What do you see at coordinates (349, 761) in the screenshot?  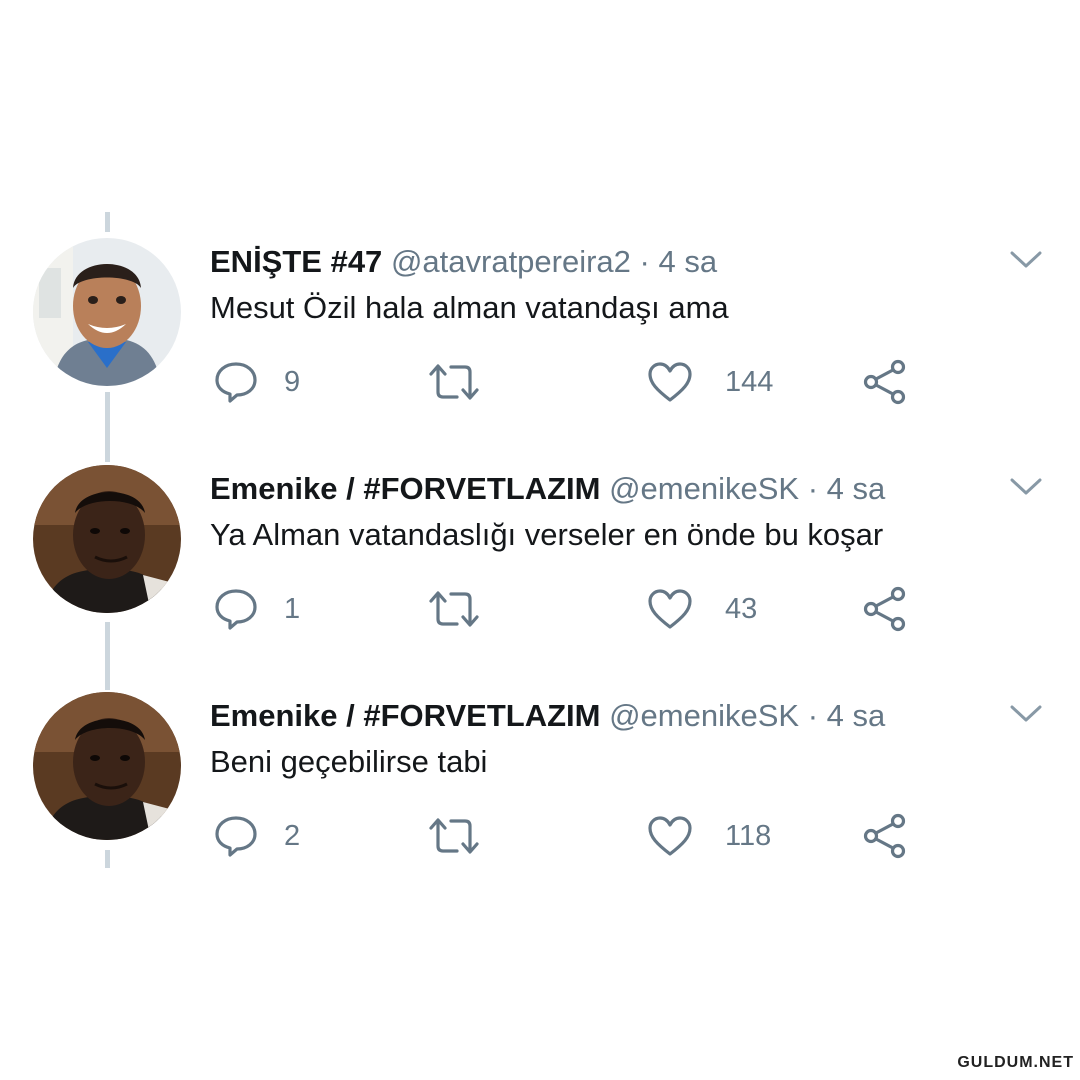 I see `tweet-text: Beni geçebilirse tabi` at bounding box center [349, 761].